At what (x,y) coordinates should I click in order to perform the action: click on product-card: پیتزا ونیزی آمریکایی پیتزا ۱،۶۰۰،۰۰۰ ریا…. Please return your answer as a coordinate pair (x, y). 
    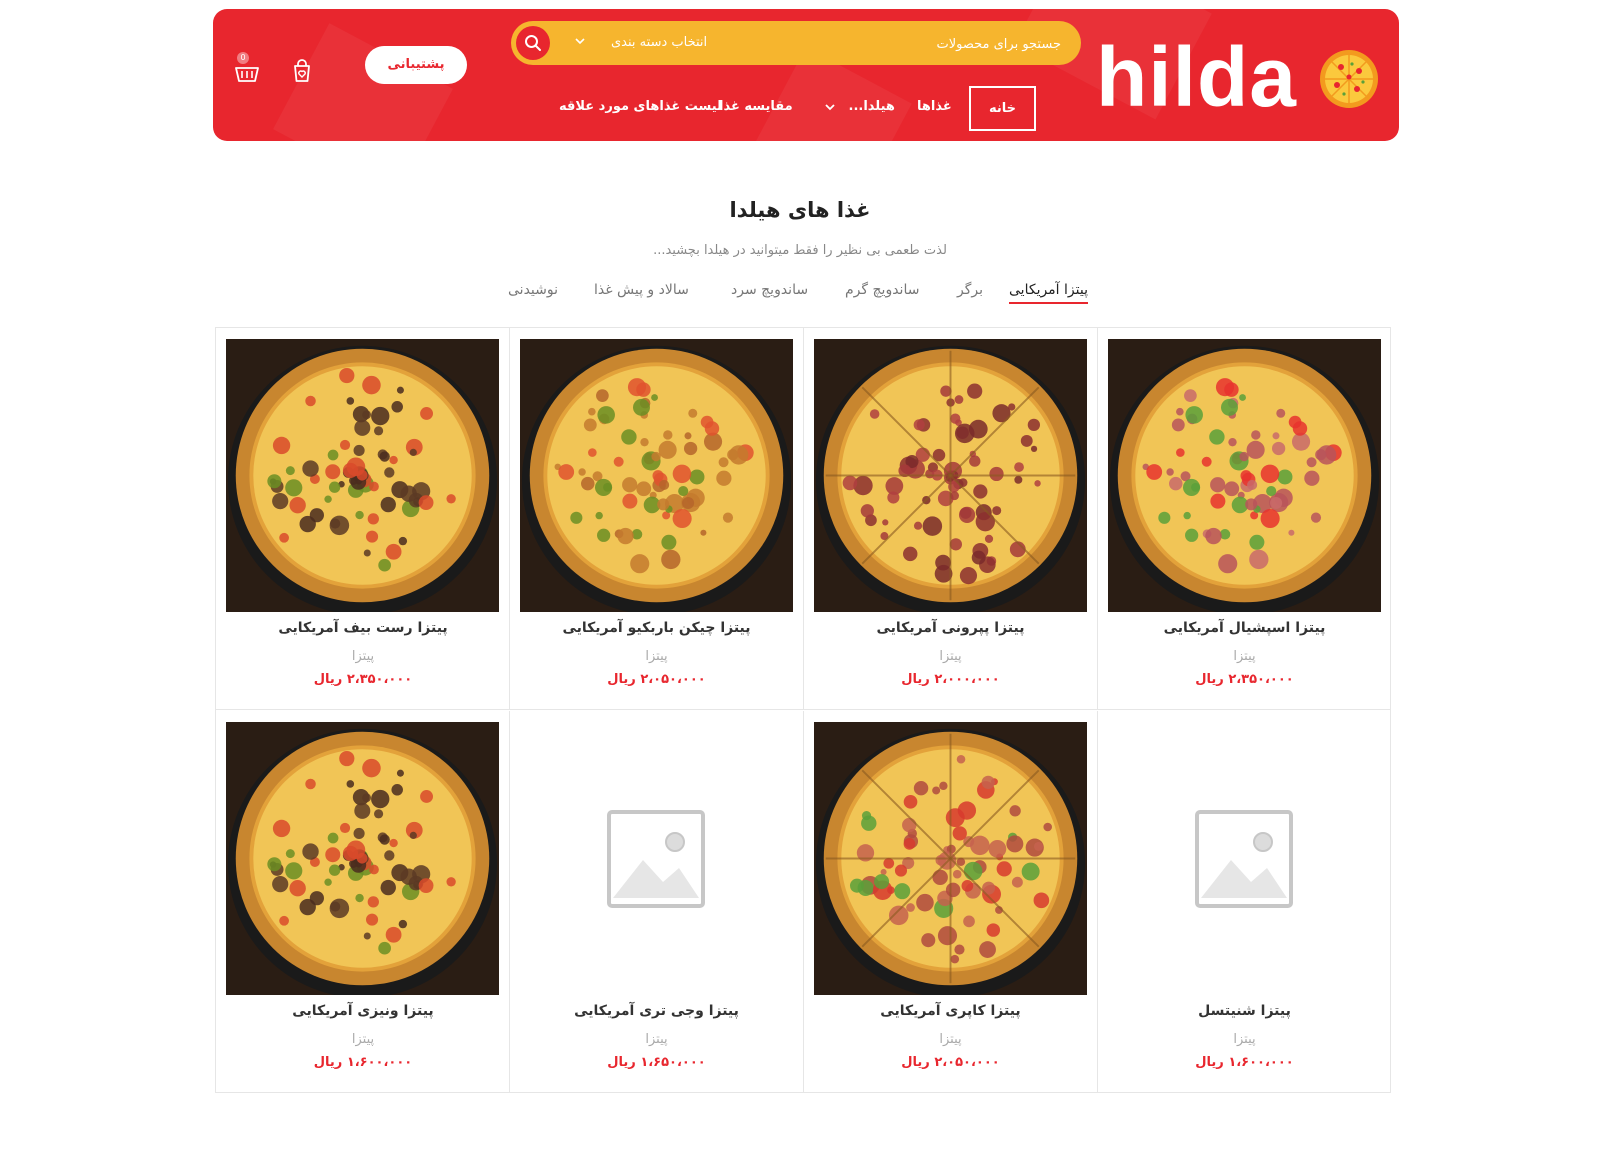
    Looking at the image, I should click on (363, 902).